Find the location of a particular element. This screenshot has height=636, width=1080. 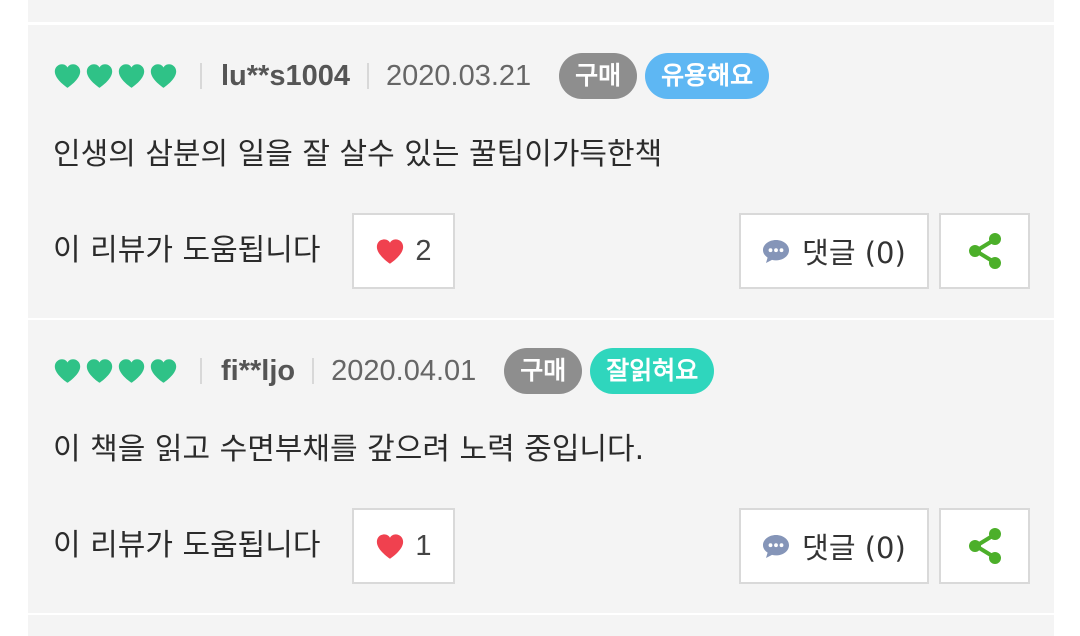

review-meta: lu**s1004 2020.03.21 구매 유용해요 is located at coordinates (411, 76).